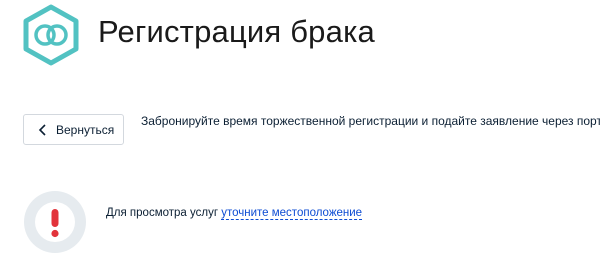  What do you see at coordinates (236, 31) in the screenshot?
I see `page-title: Регистрация брака` at bounding box center [236, 31].